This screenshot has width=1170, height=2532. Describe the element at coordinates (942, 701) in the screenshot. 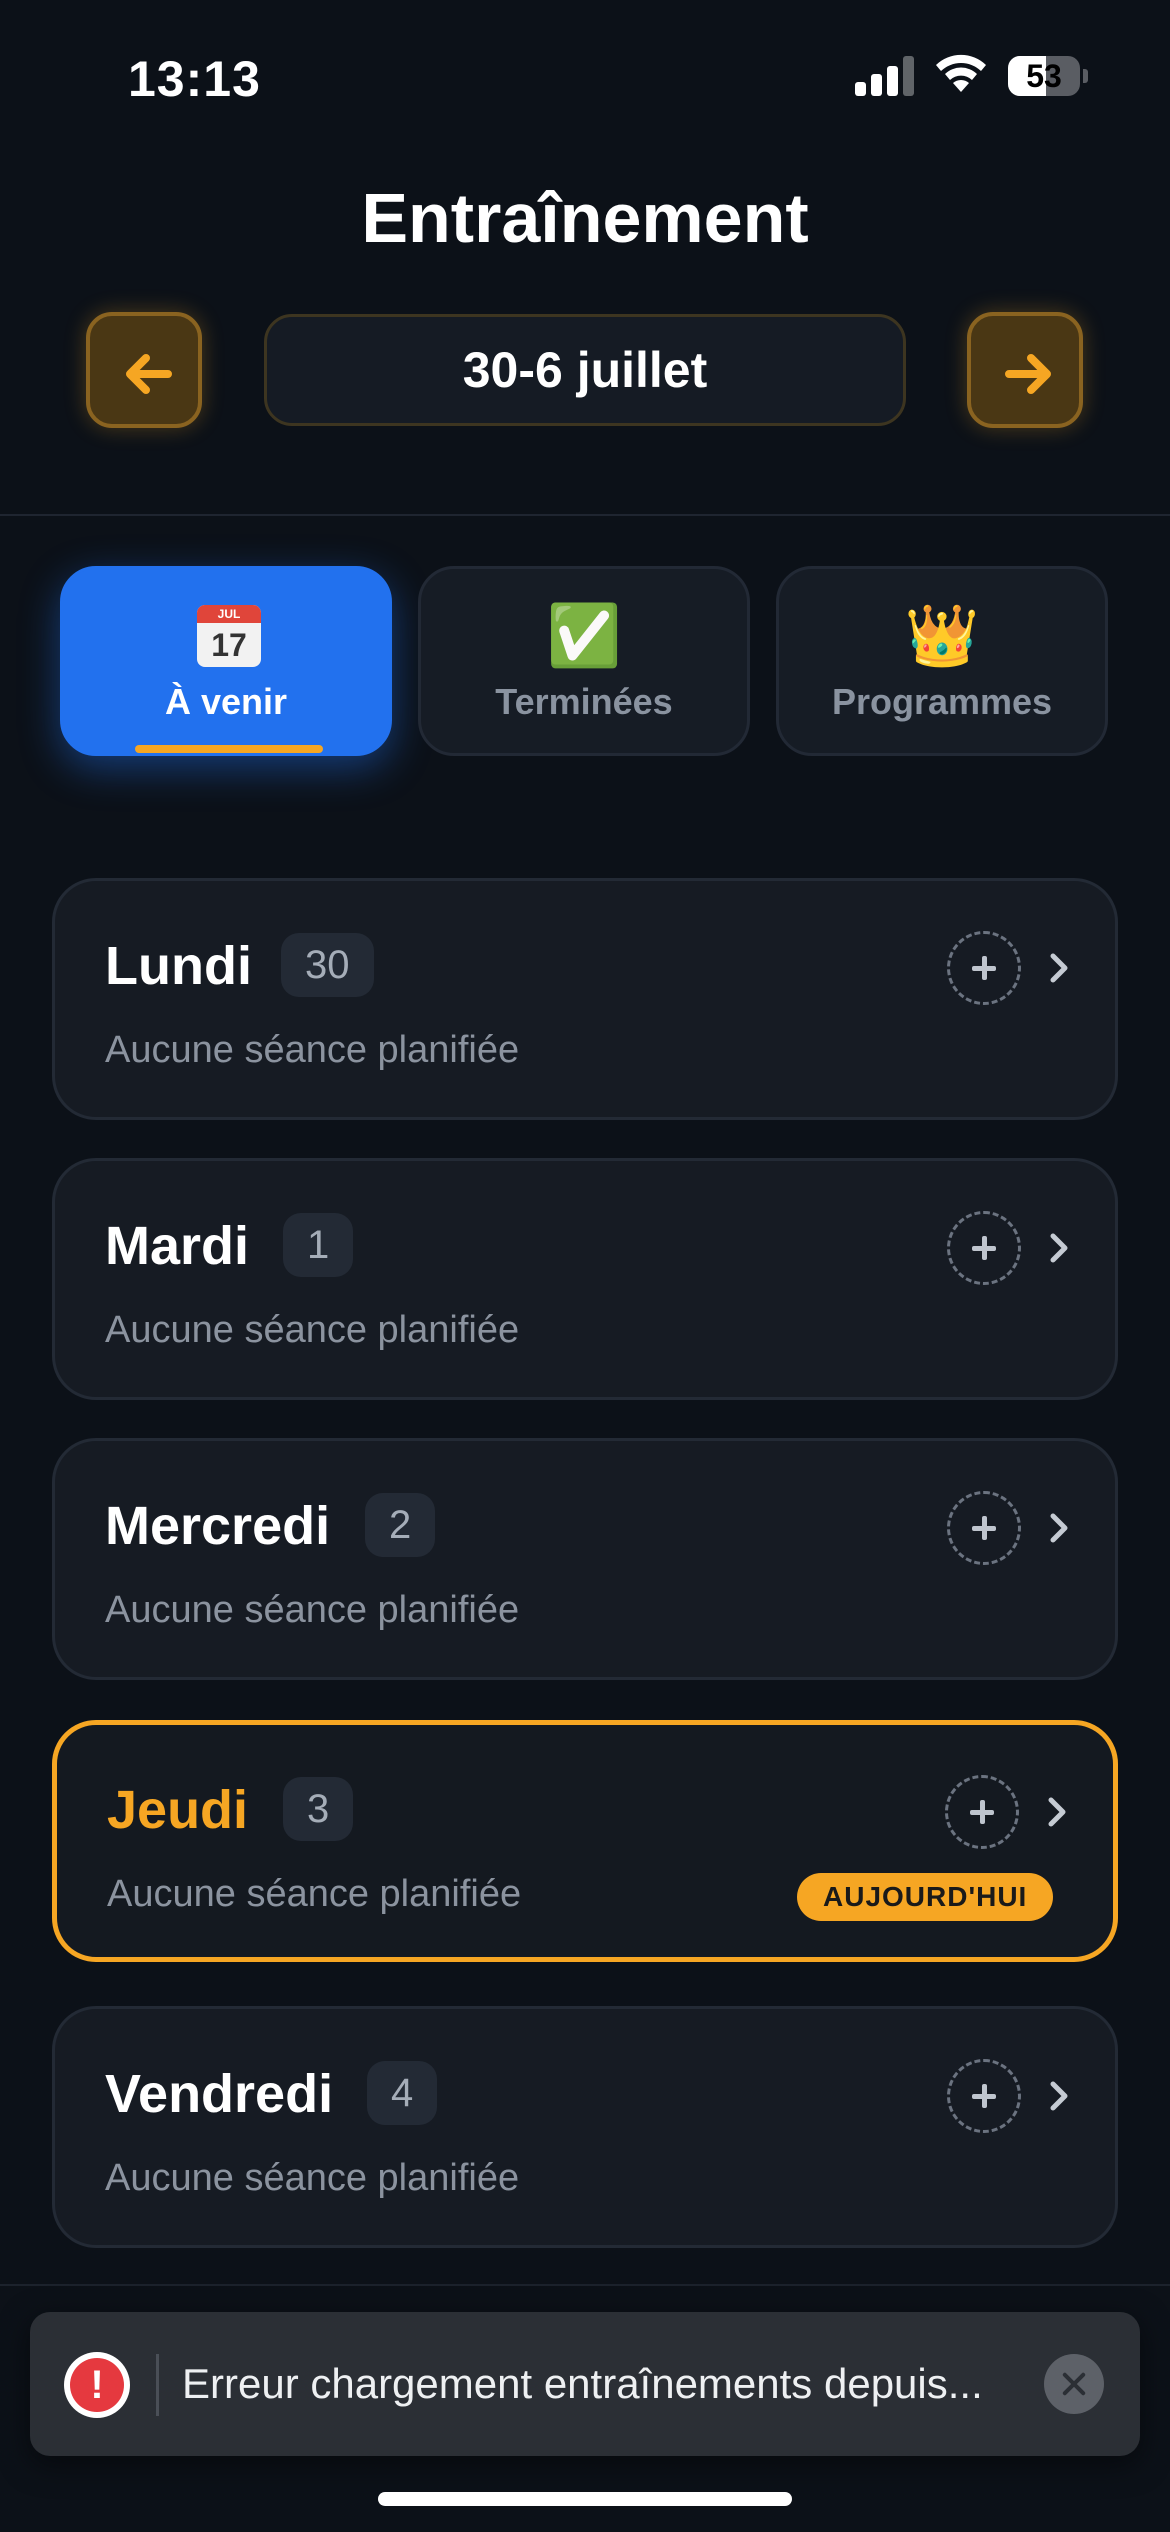

I see `tab-programs-label: Programmes` at that location.